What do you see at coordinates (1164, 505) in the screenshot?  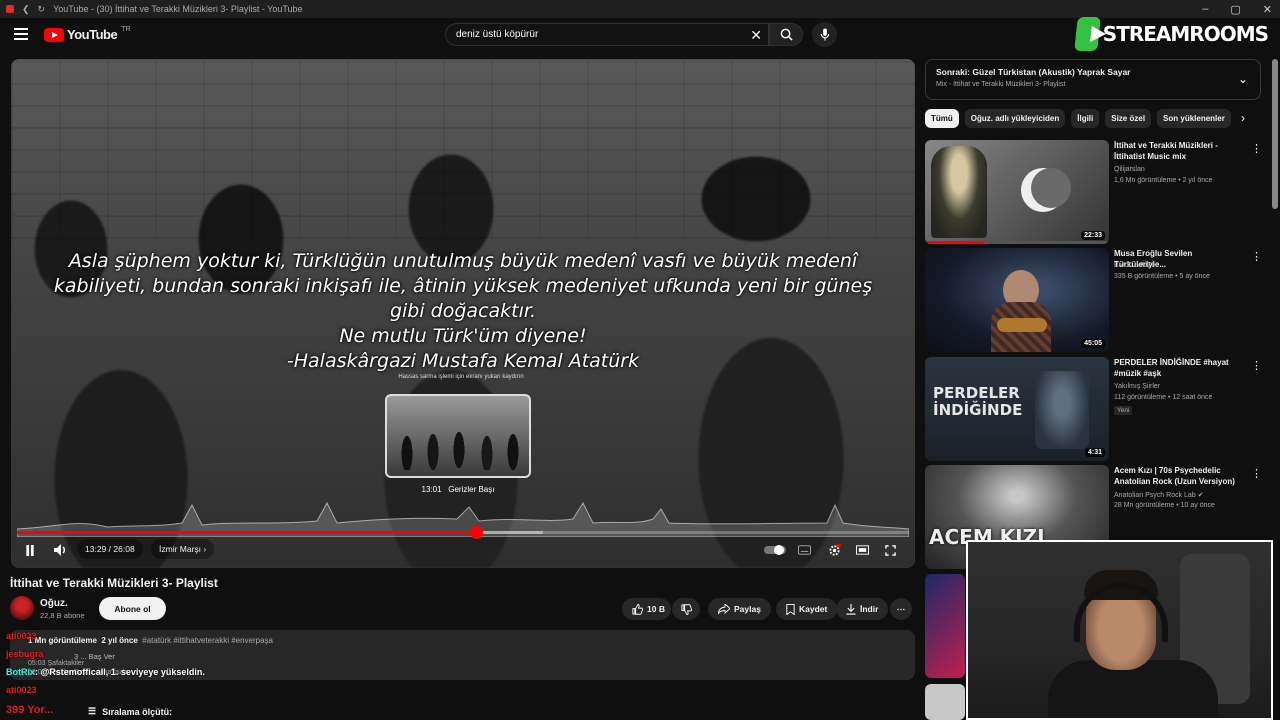 I see `video-meta: 28 Mn görüntüleme • 10 ay önce` at bounding box center [1164, 505].